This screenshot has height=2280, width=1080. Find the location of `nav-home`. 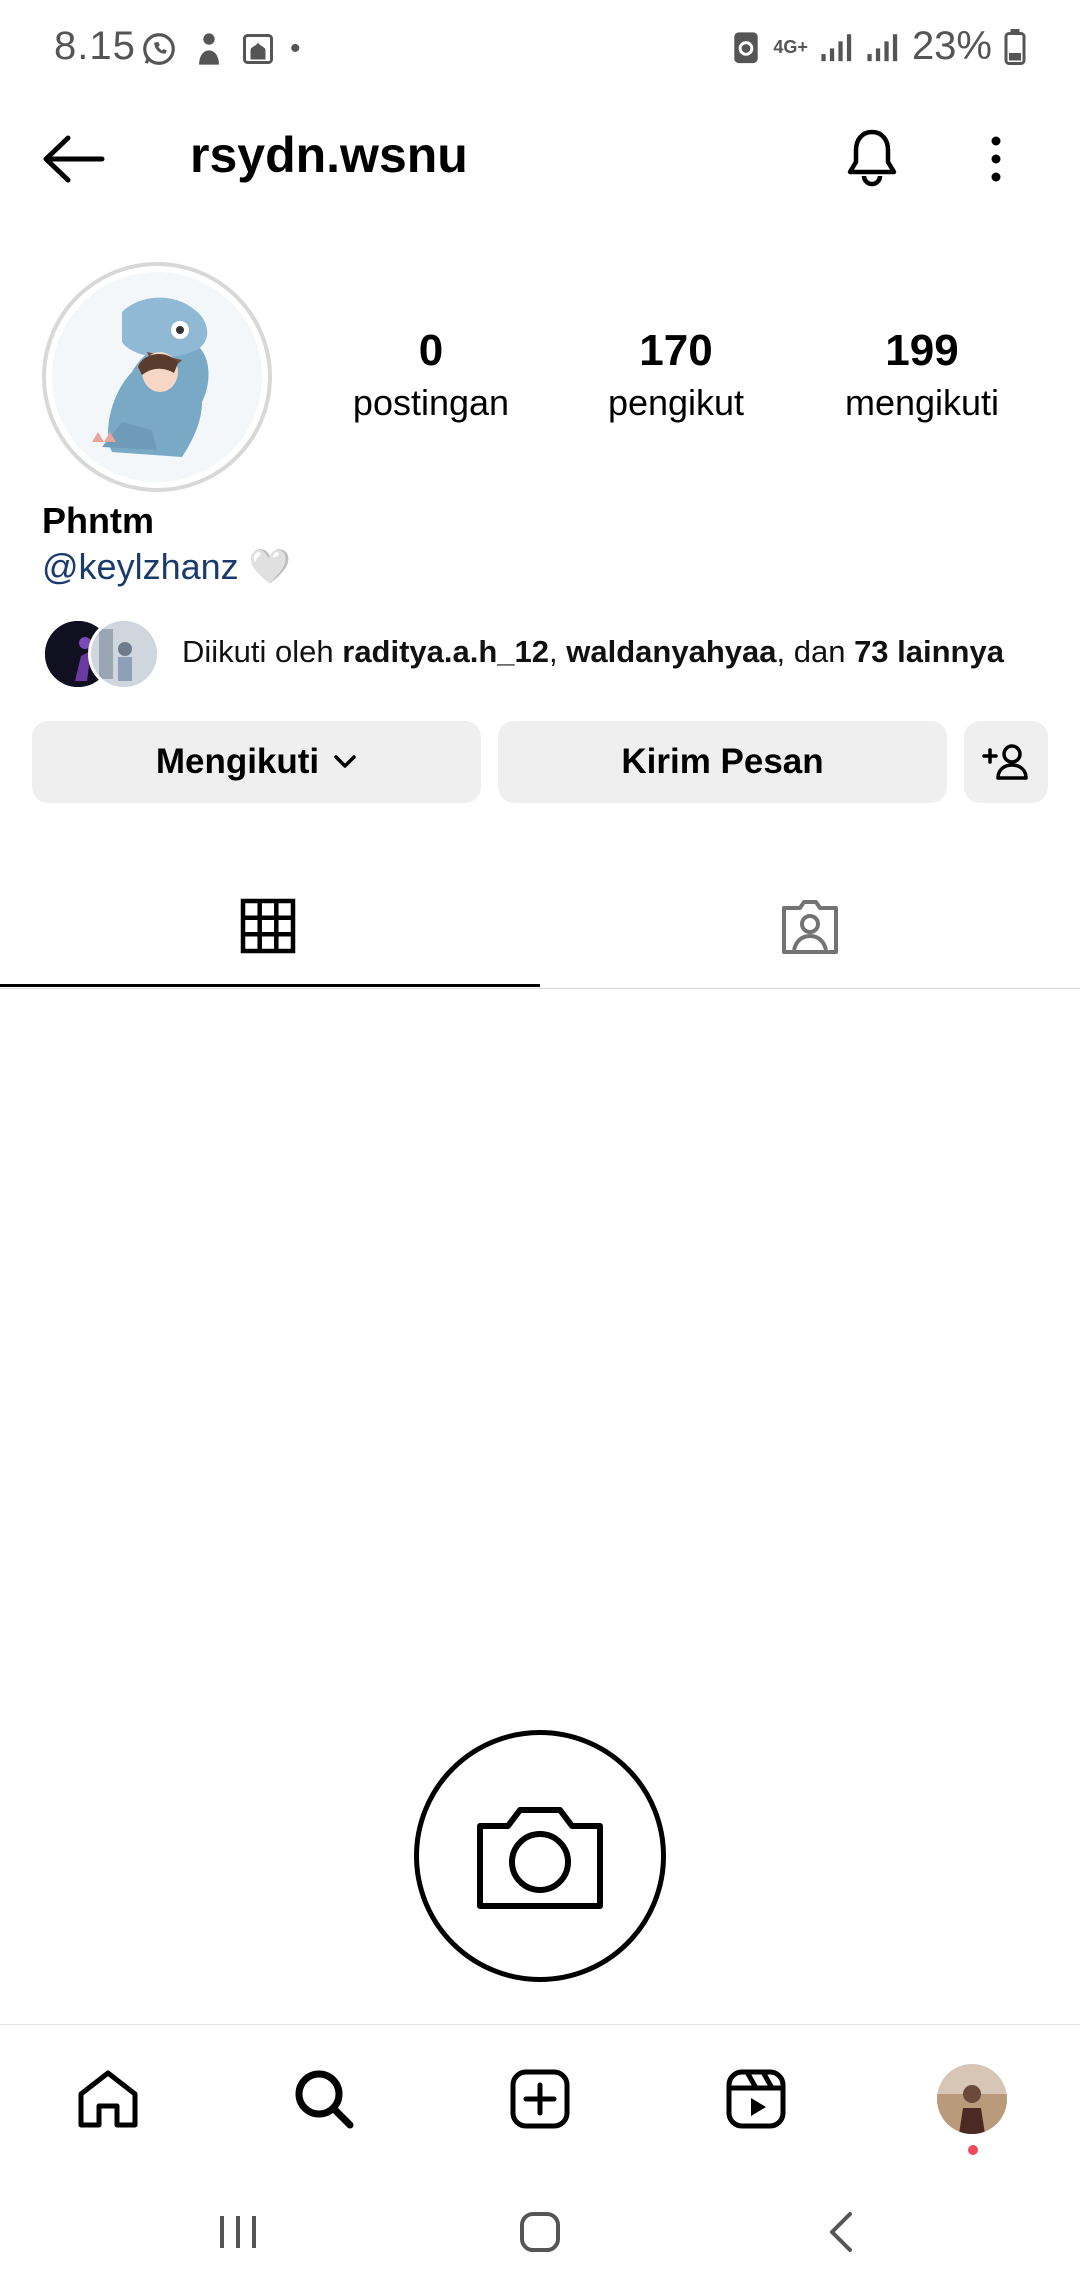

nav-home is located at coordinates (108, 2099).